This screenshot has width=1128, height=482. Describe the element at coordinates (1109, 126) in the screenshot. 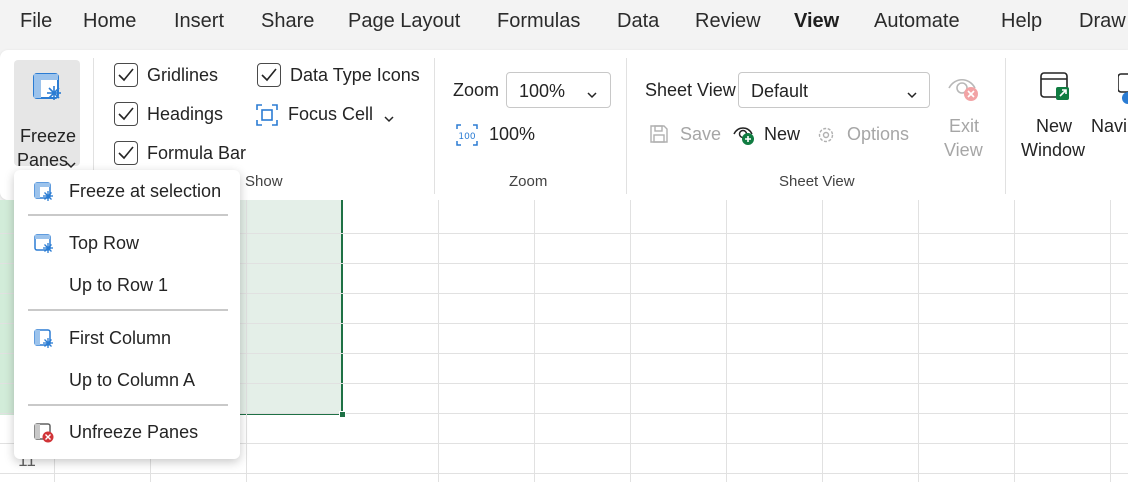

I see `navigation-label: Navi` at that location.